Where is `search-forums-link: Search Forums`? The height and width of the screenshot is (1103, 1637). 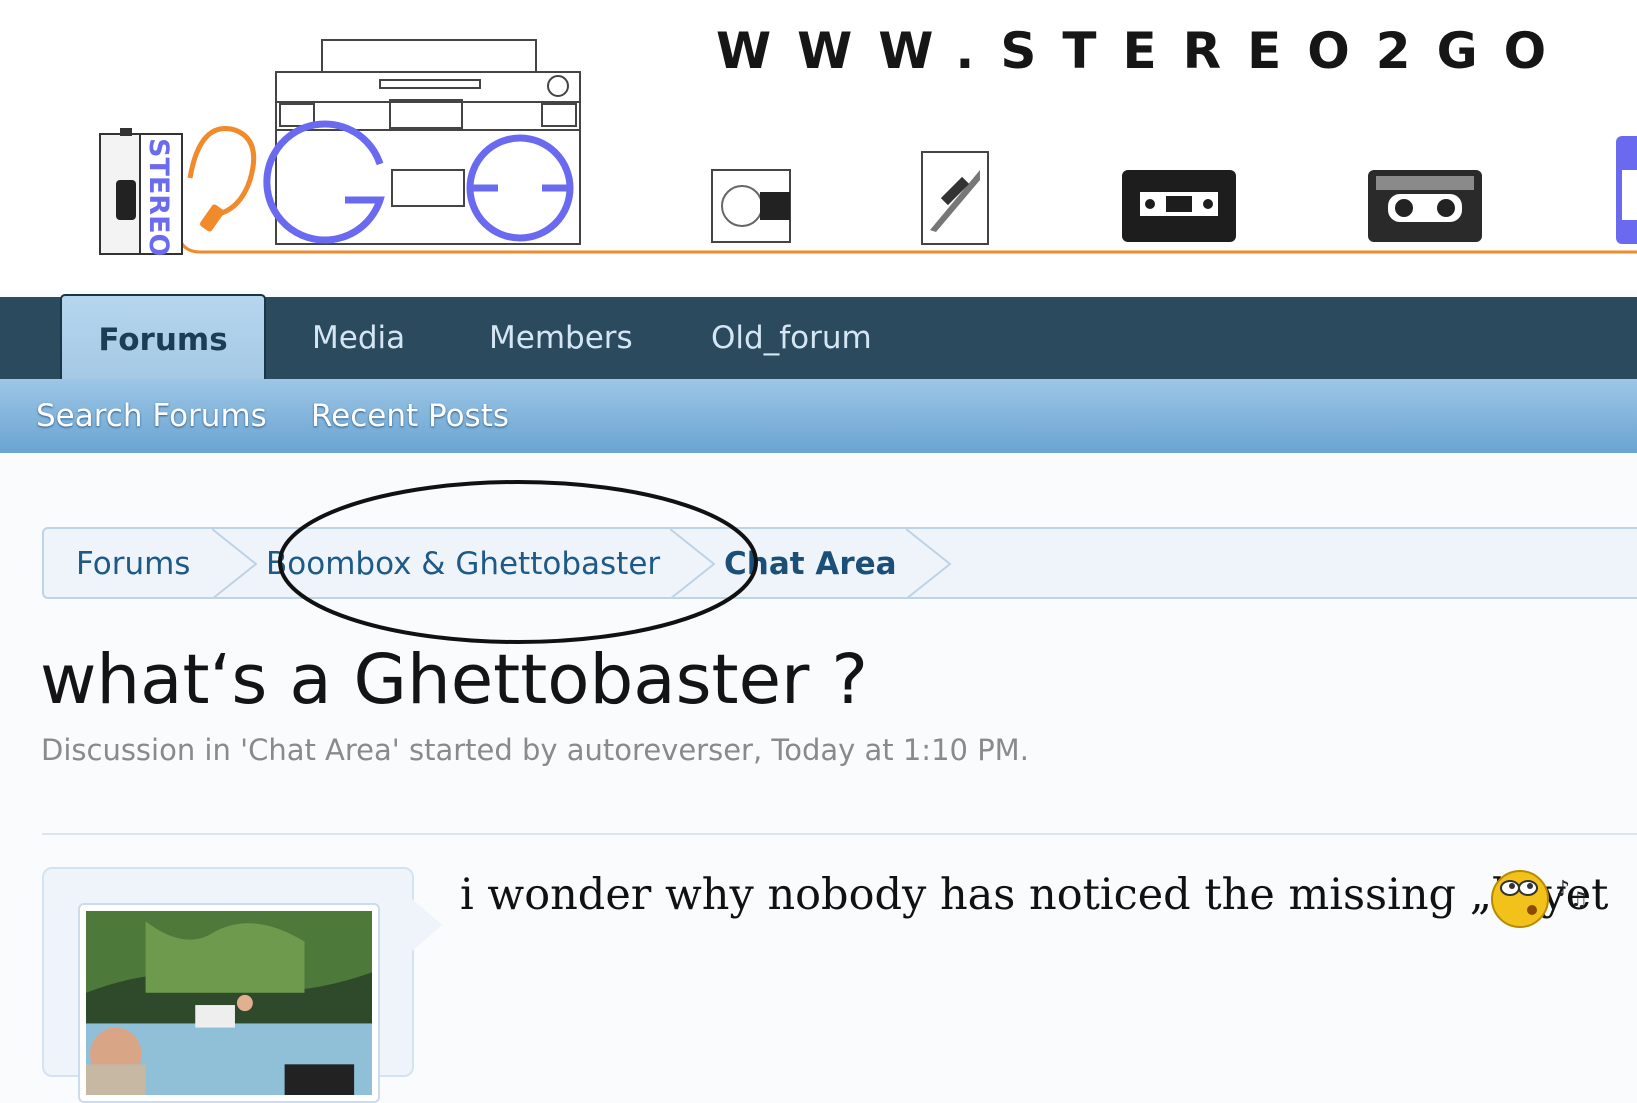
search-forums-link: Search Forums is located at coordinates (151, 416).